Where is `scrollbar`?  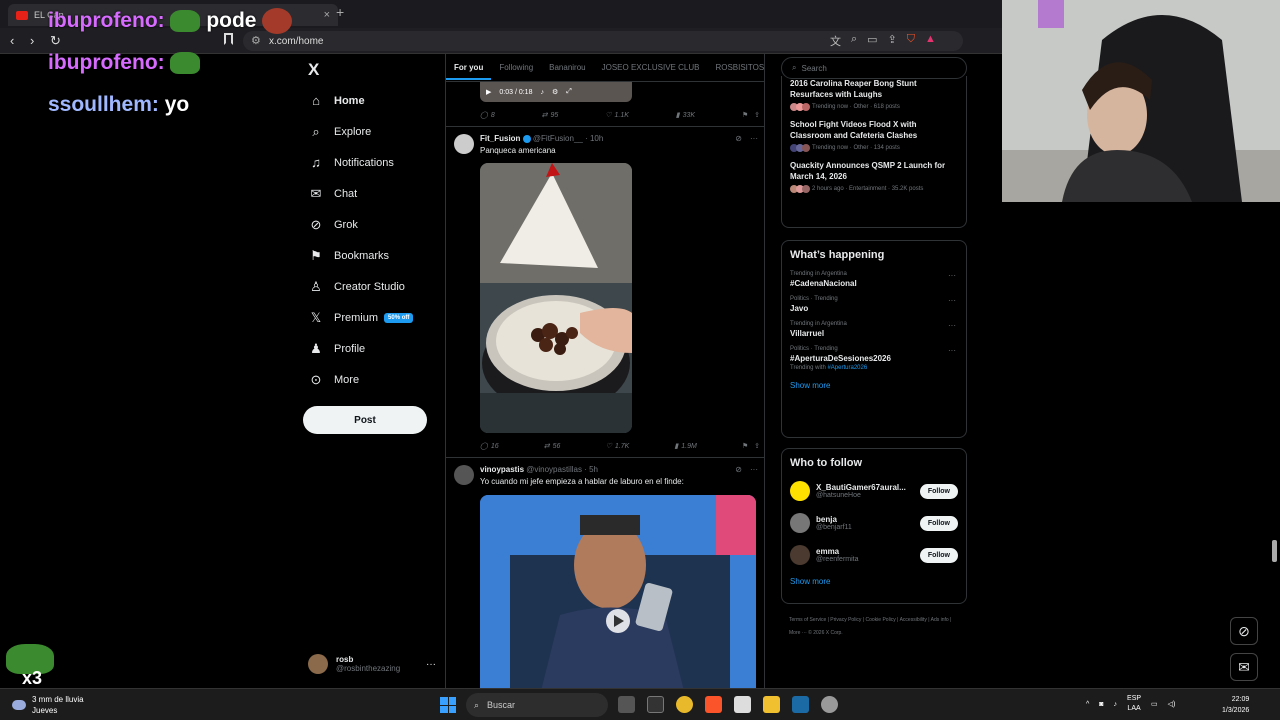
scrollbar is located at coordinates (1274, 551).